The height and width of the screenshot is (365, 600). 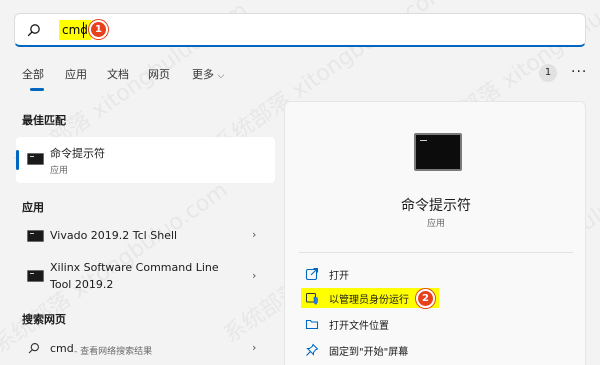 I want to click on app-item-title-line2: Tool 2019.2, so click(x=82, y=284).